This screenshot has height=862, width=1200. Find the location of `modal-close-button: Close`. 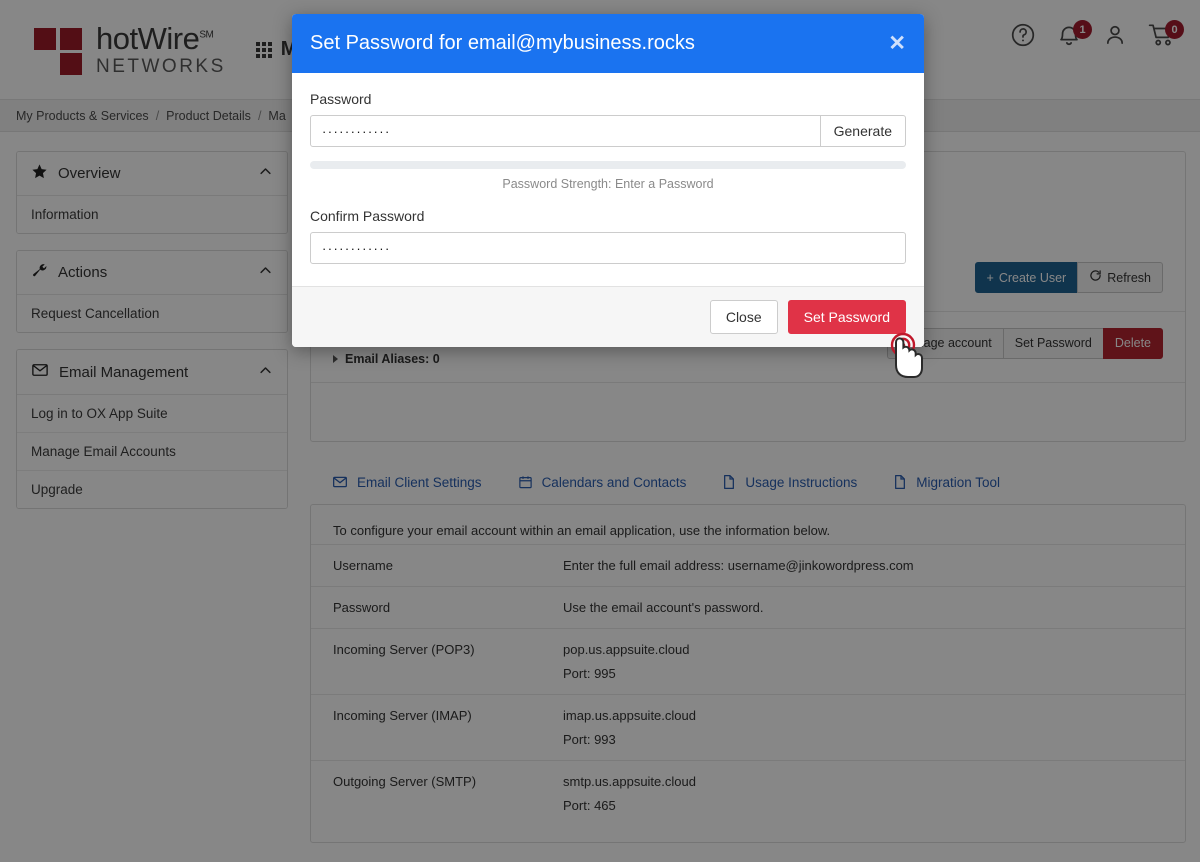

modal-close-button: Close is located at coordinates (743, 317).